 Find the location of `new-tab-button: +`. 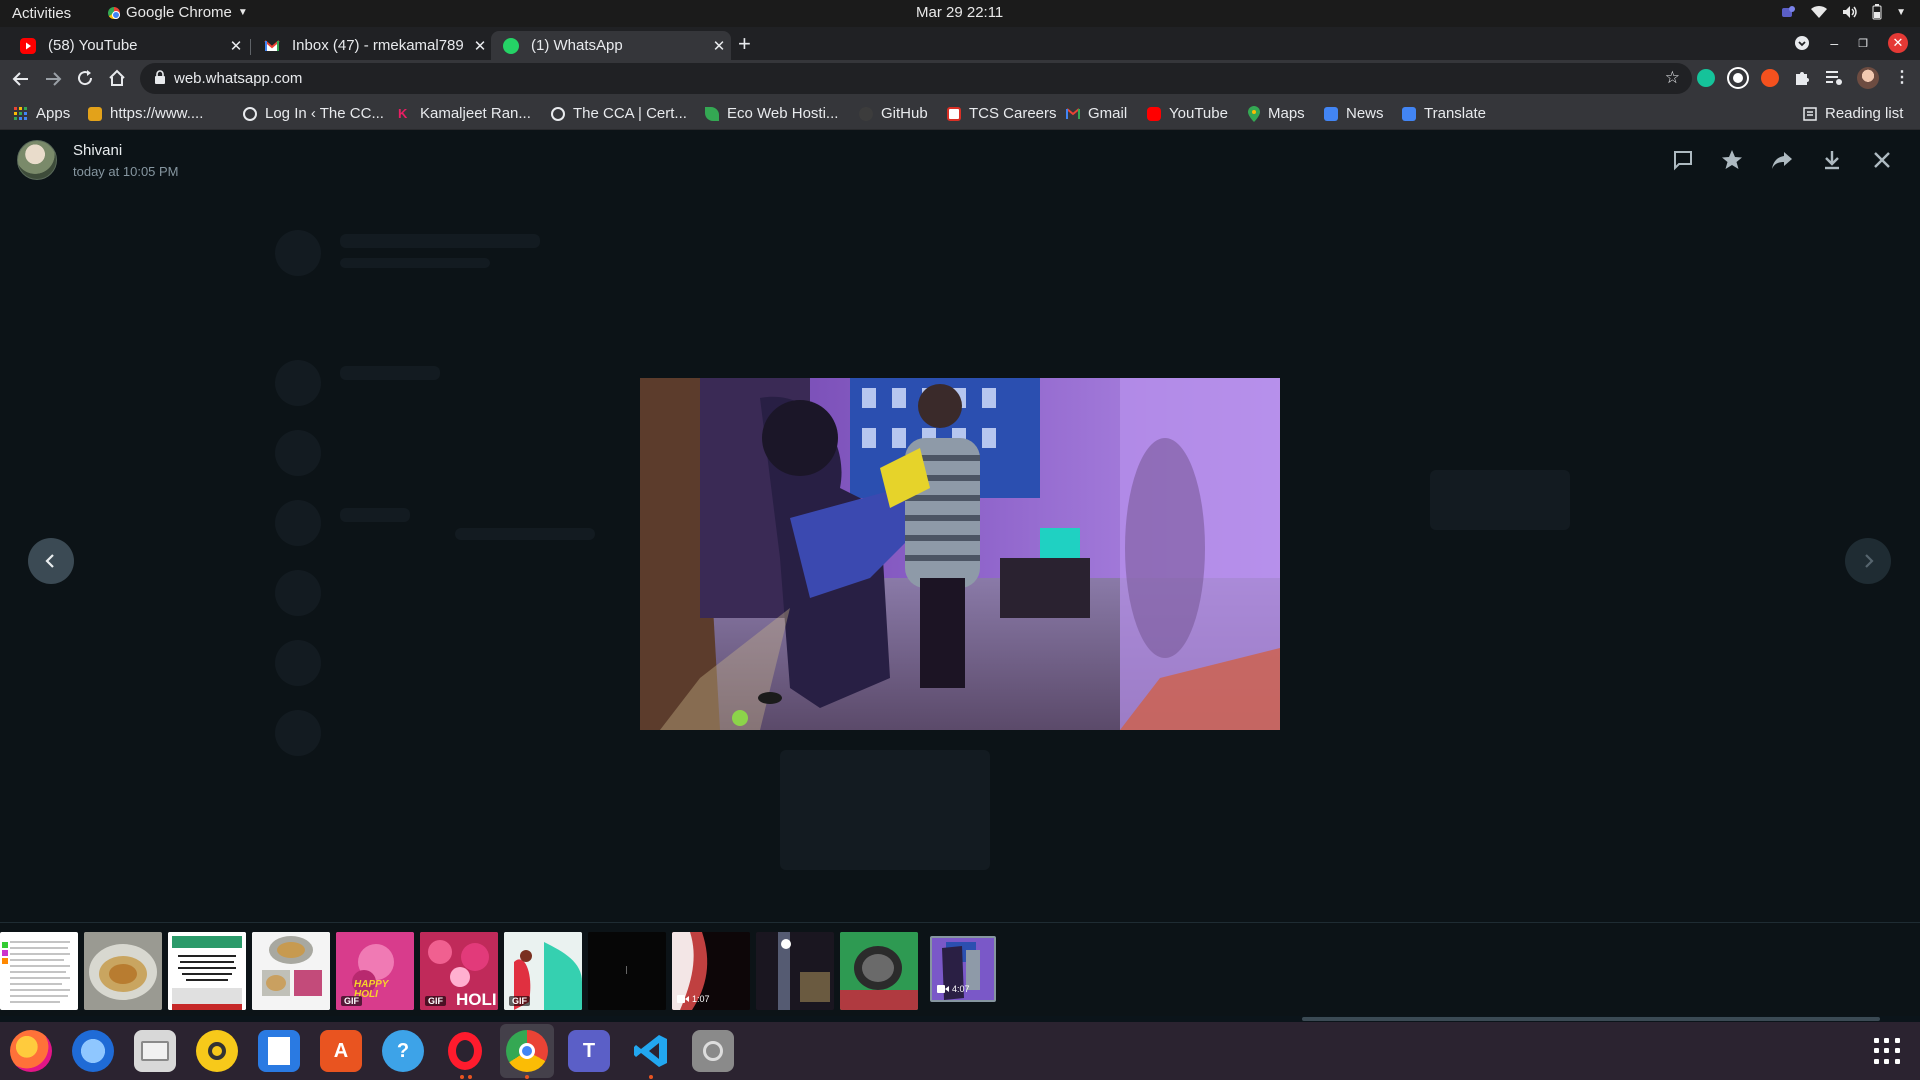

new-tab-button: + is located at coordinates (744, 44).